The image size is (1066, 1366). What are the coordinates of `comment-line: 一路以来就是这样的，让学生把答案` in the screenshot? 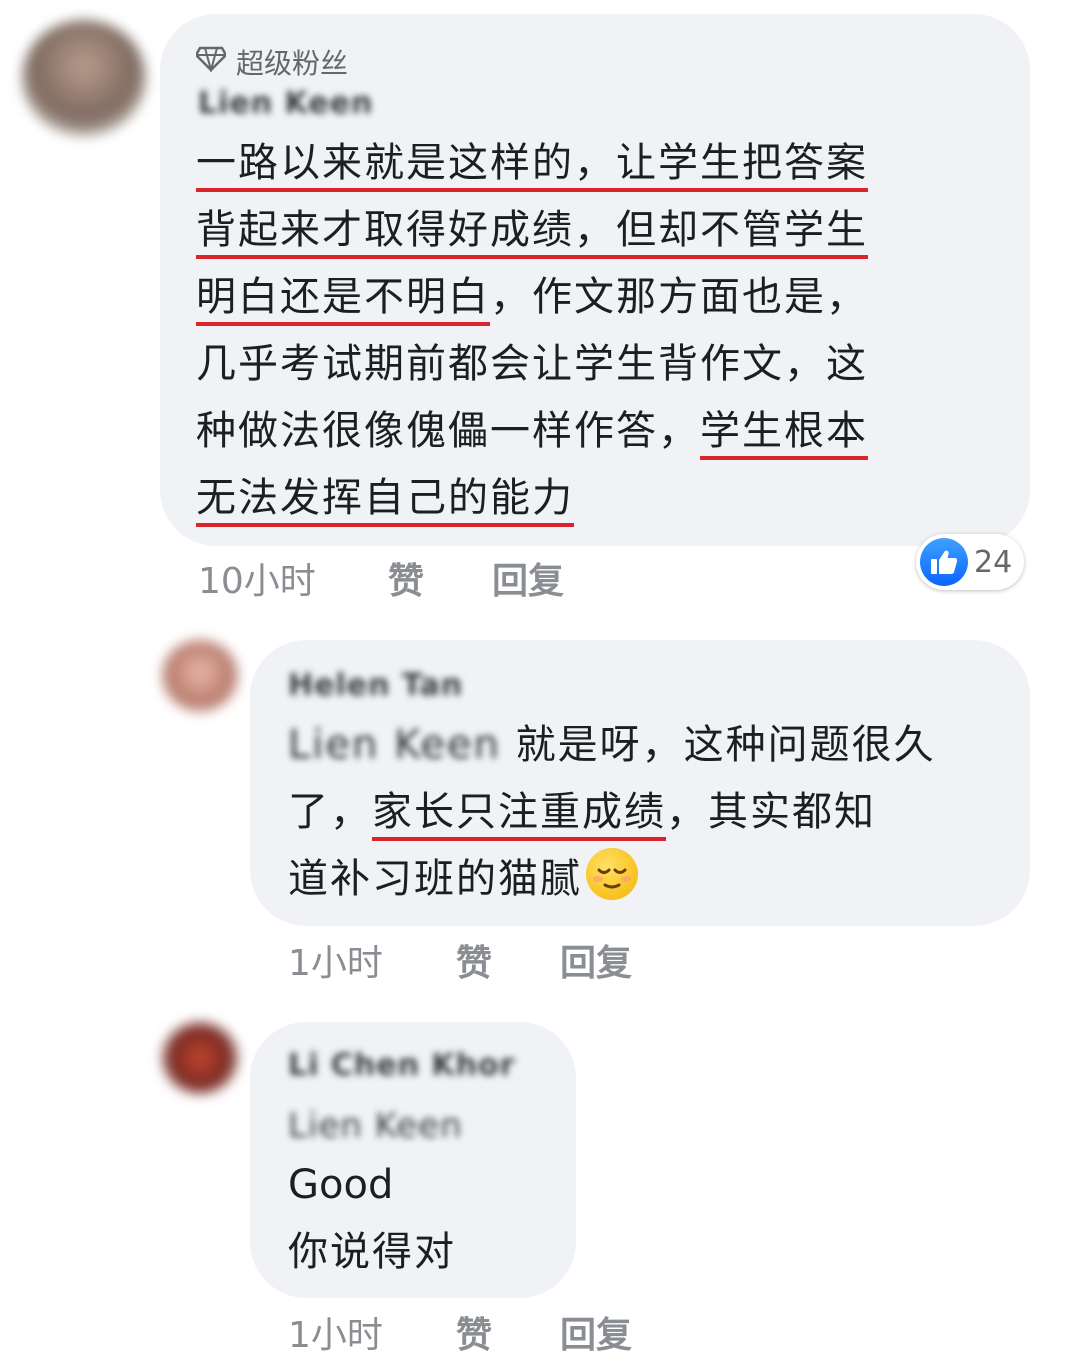 It's located at (532, 163).